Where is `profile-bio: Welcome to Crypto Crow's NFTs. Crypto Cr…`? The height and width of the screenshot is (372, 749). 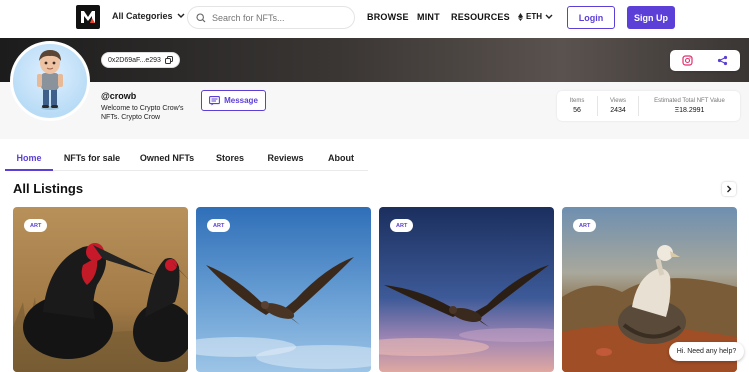 profile-bio: Welcome to Crypto Crow's NFTs. Crypto Cr… is located at coordinates (142, 113).